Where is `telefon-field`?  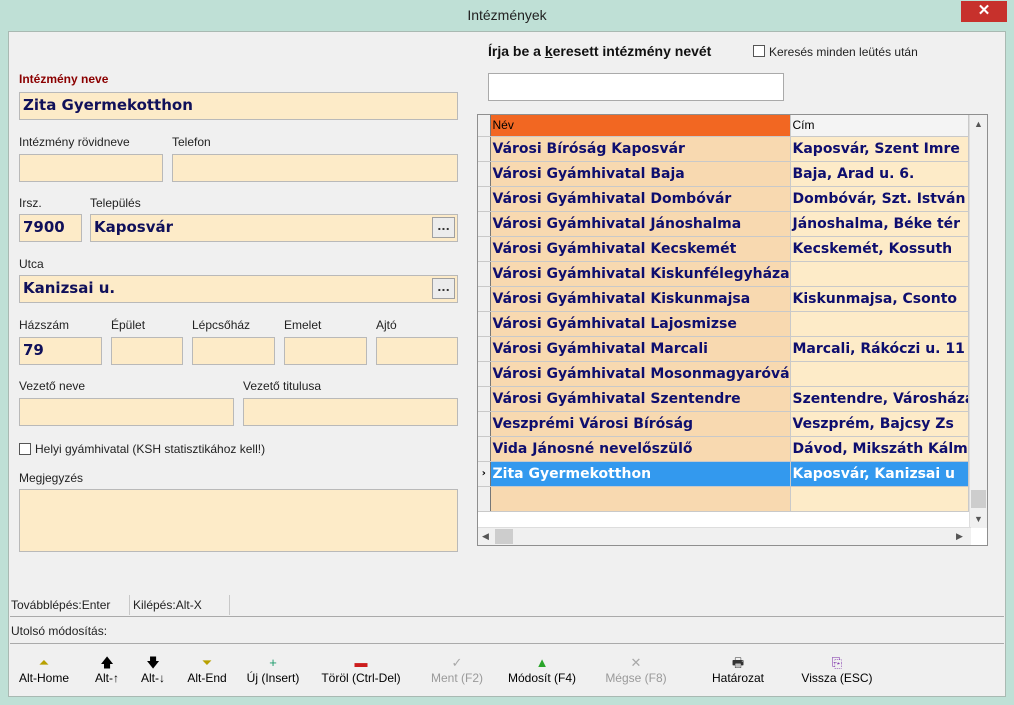
telefon-field is located at coordinates (315, 168).